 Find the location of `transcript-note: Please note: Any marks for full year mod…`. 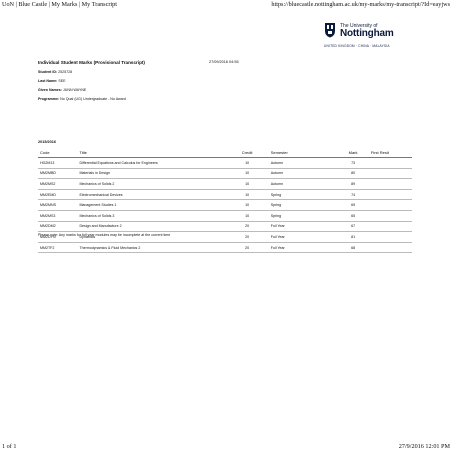

transcript-note: Please note: Any marks for full year mod… is located at coordinates (104, 235).